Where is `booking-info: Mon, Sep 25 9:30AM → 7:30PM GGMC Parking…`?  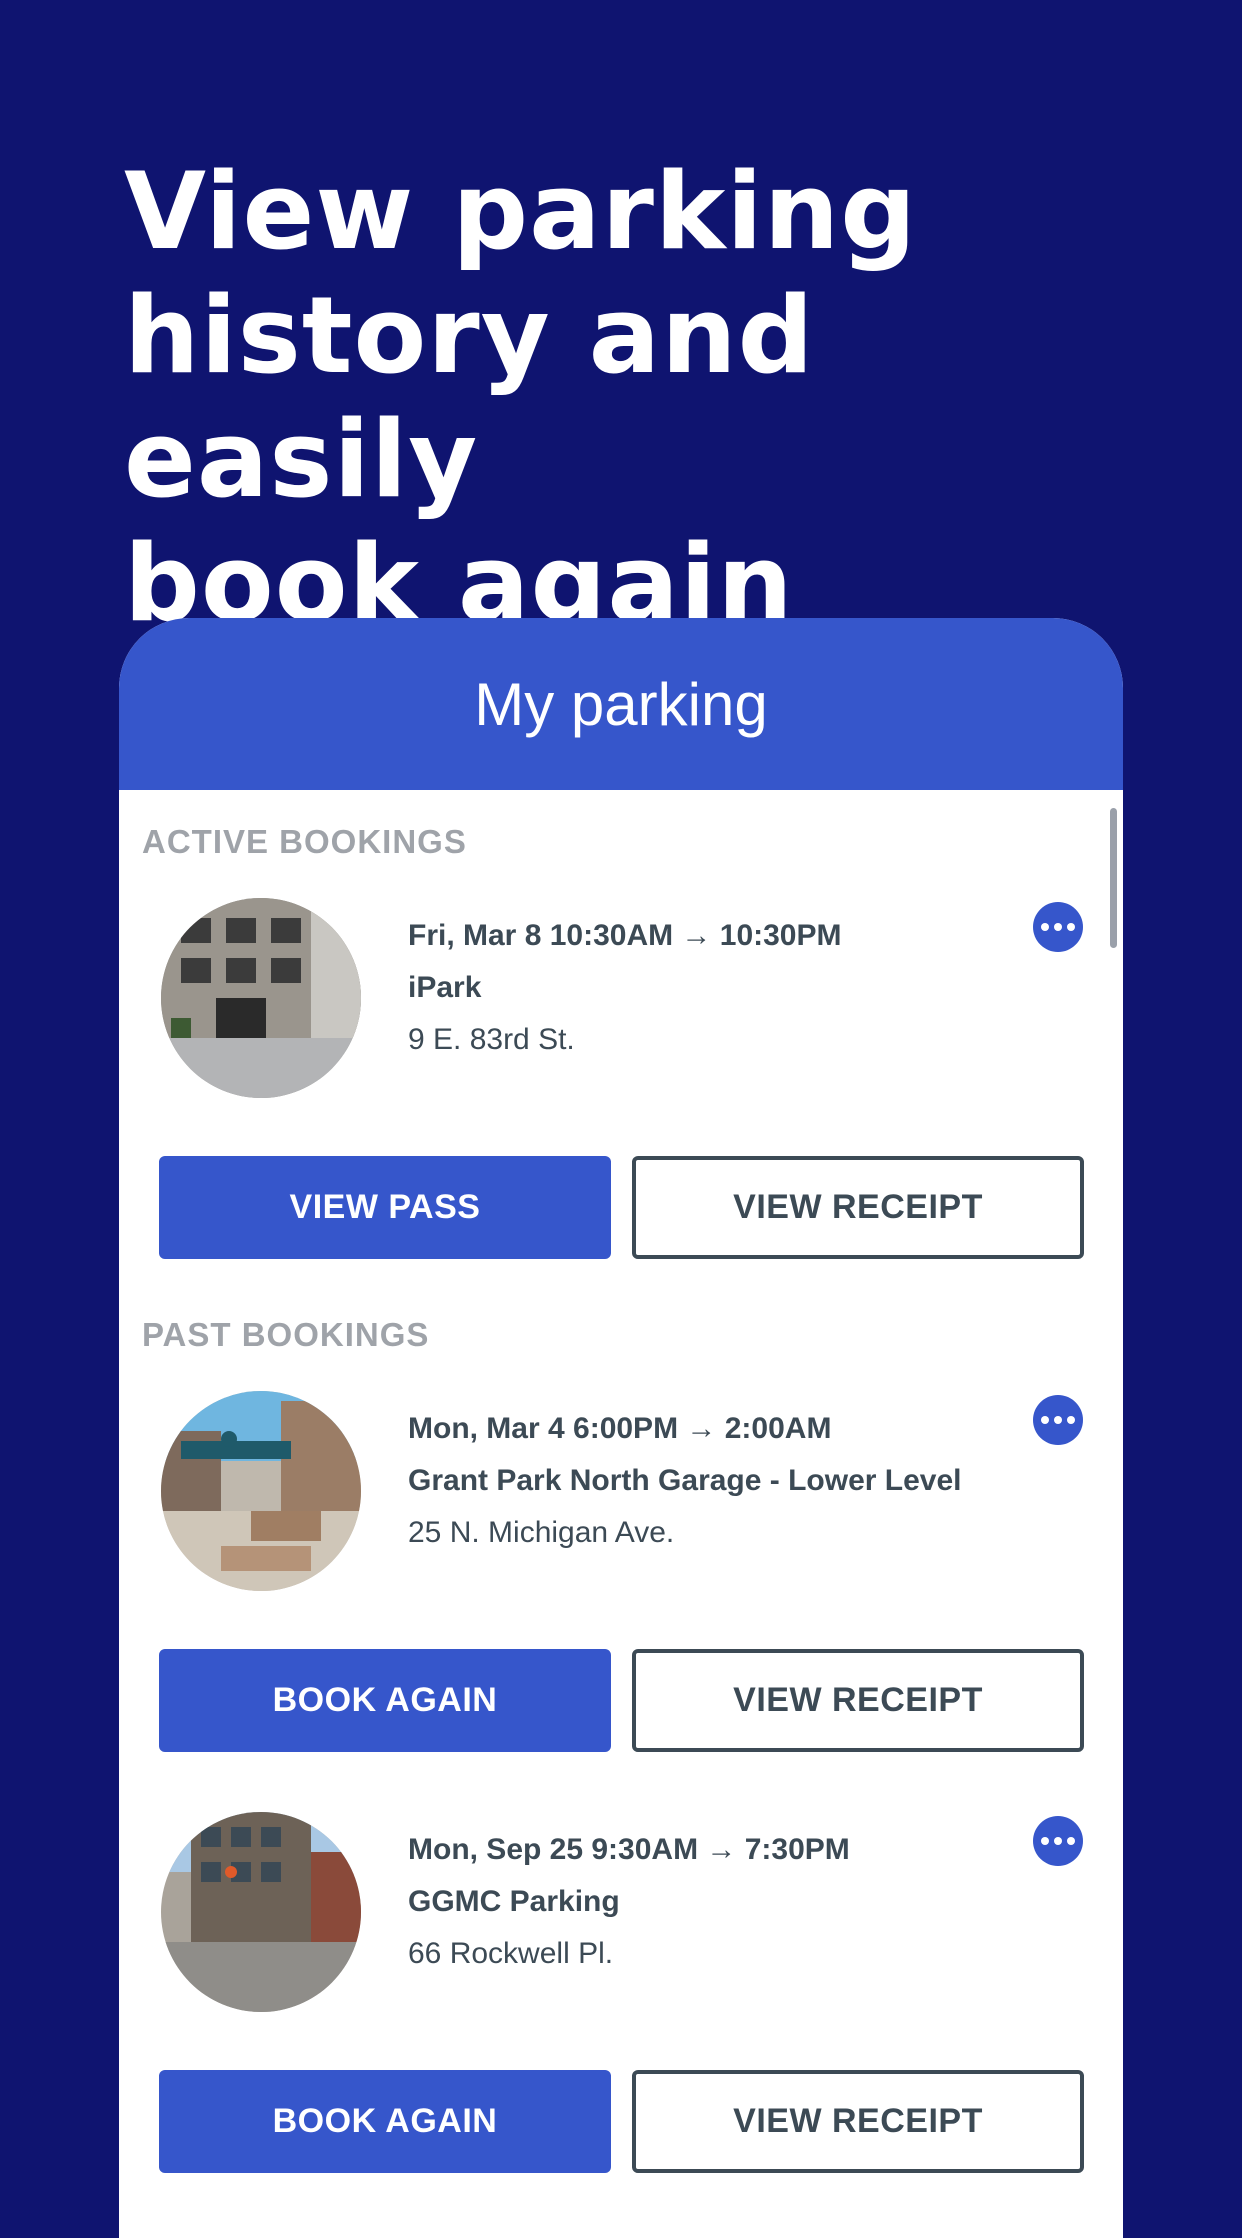
booking-info: Mon, Sep 25 9:30AM → 7:30PM GGMC Parking… is located at coordinates (629, 1902).